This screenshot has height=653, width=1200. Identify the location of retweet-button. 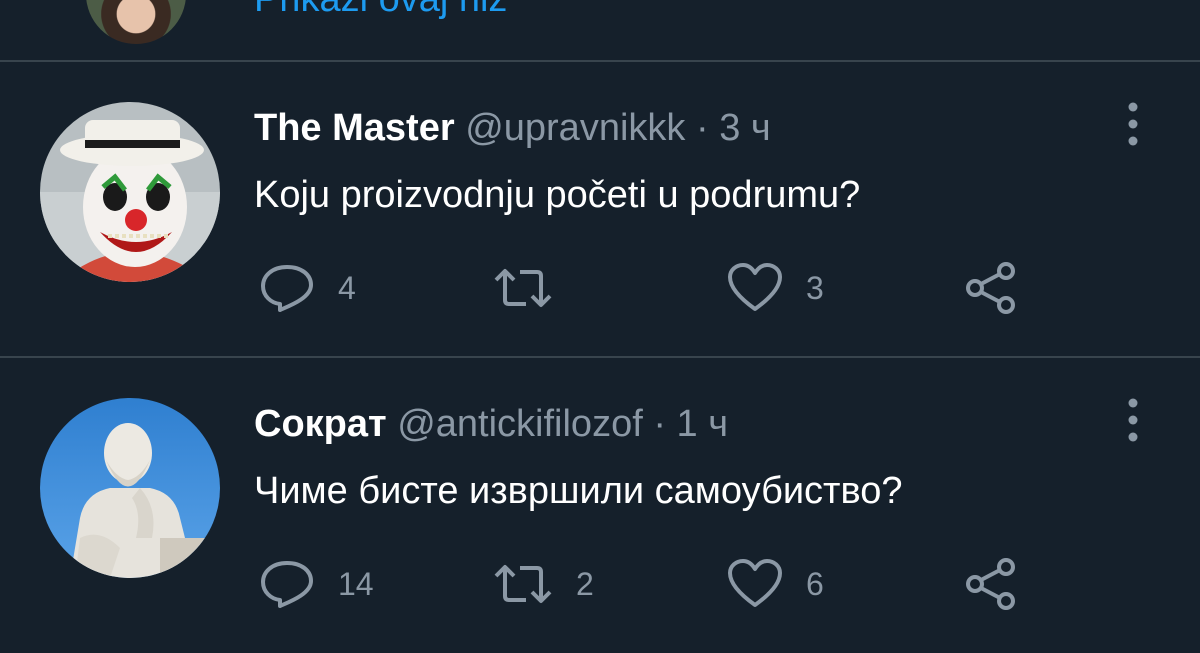
(534, 288).